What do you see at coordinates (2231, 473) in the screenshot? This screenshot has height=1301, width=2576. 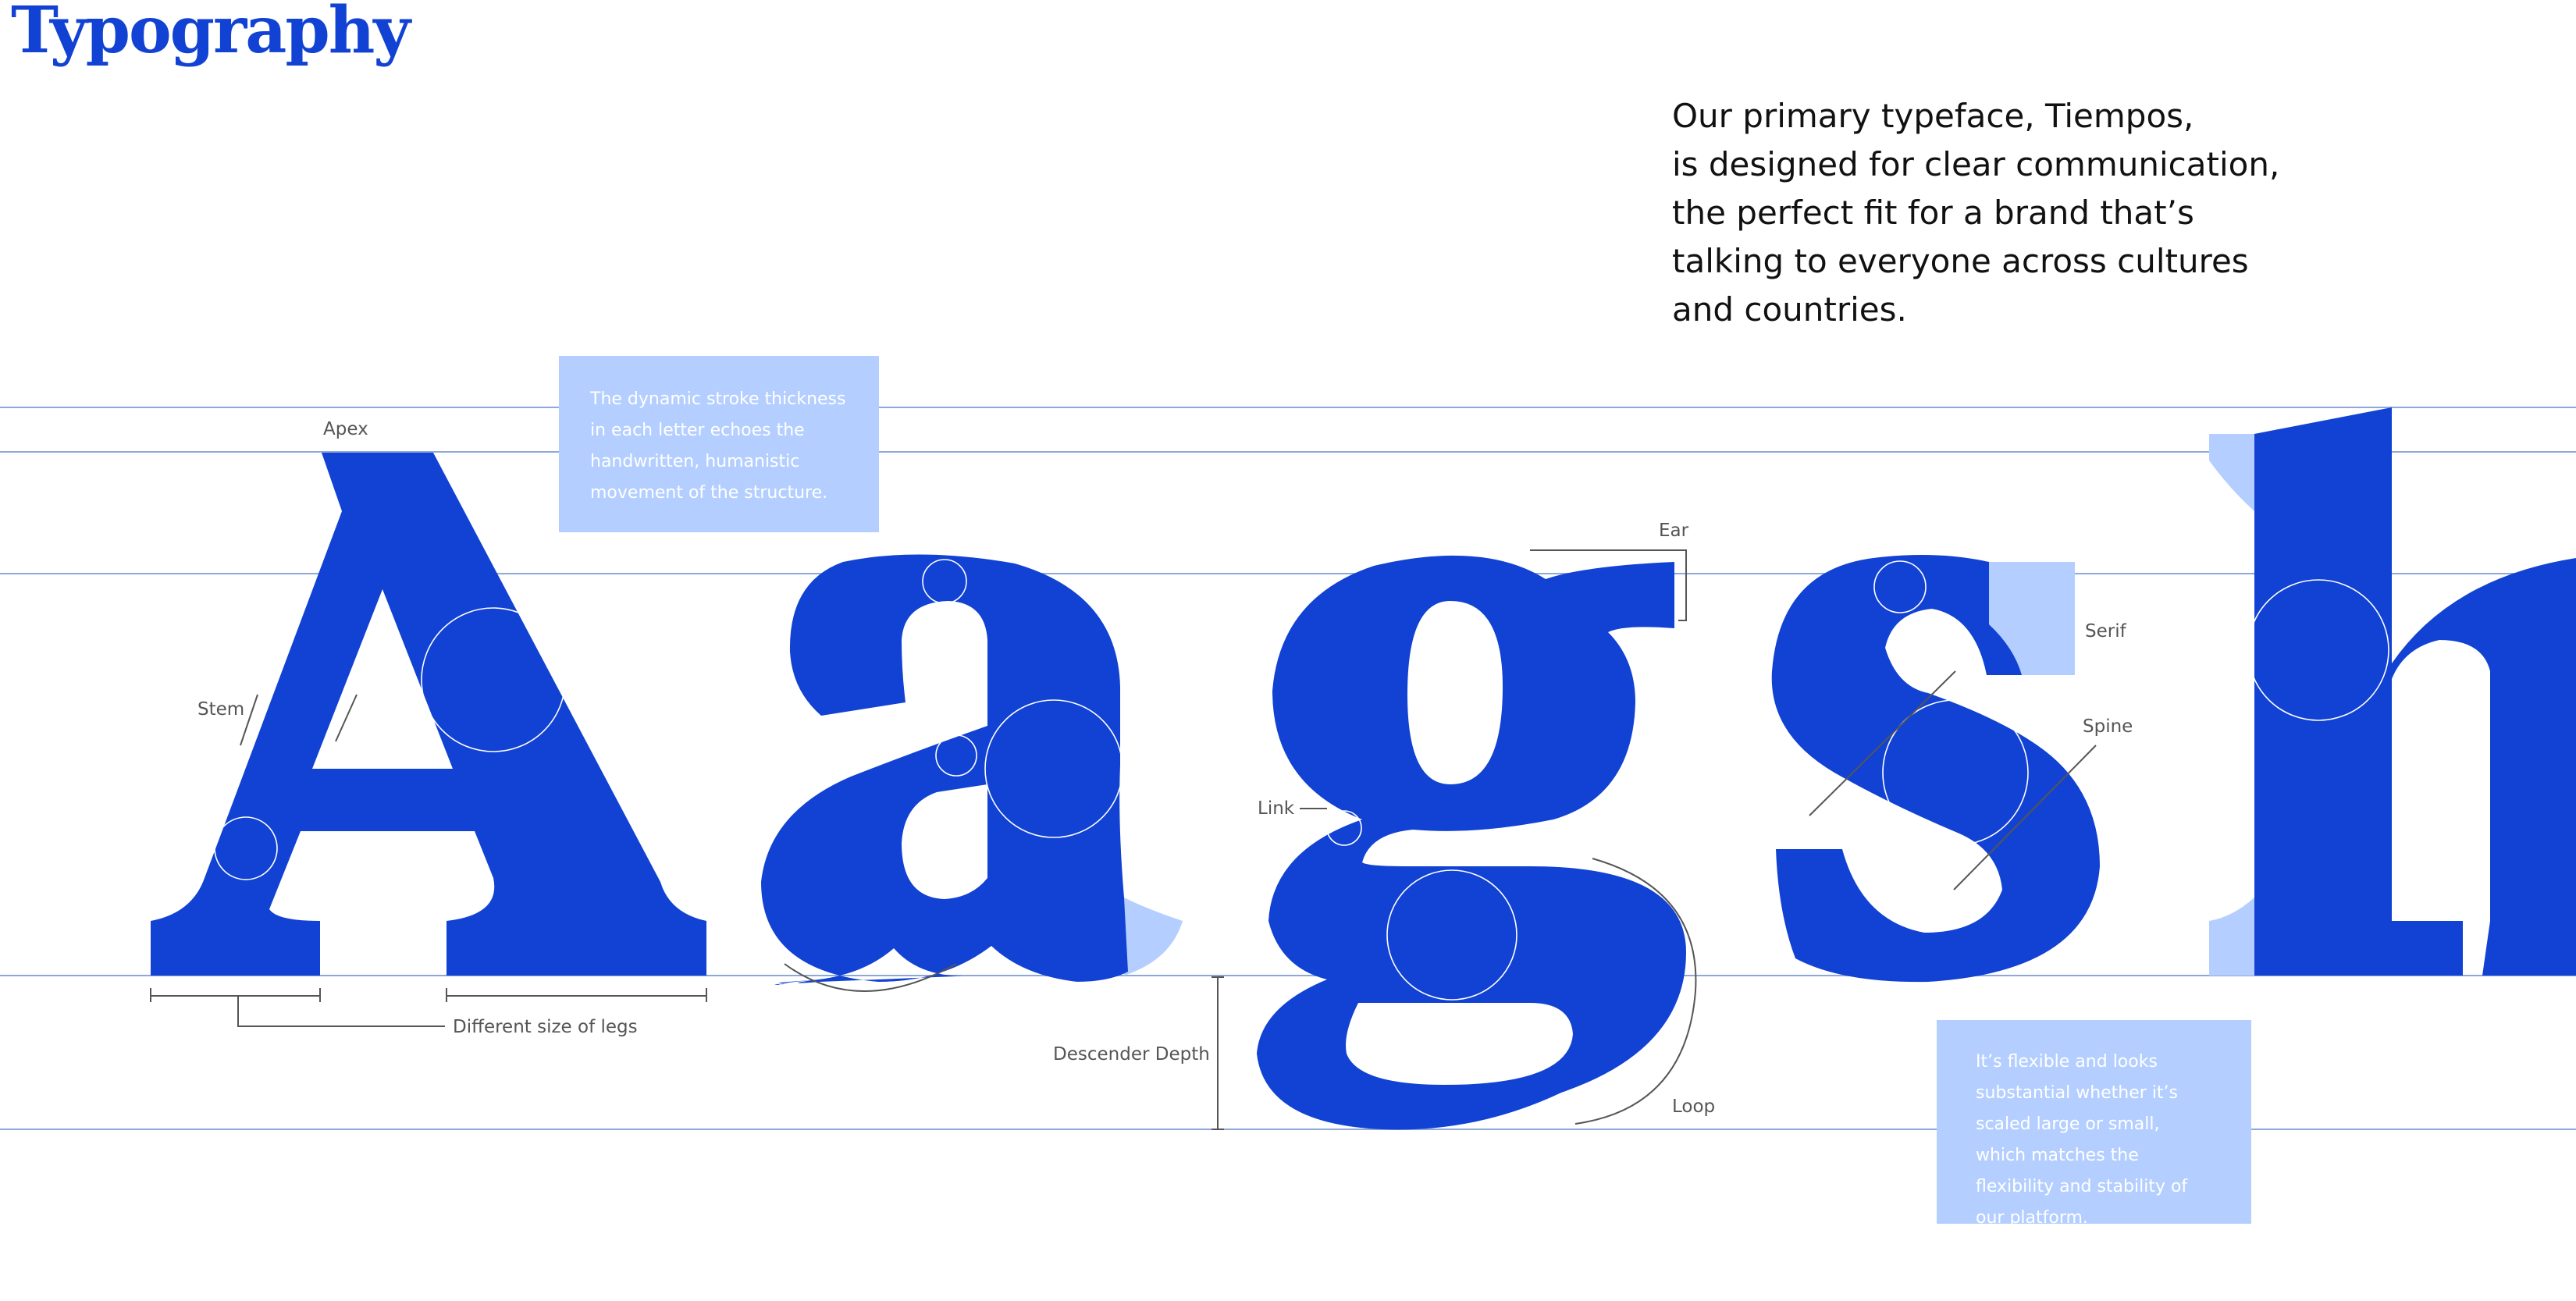 I see `serif-accent-h-top` at bounding box center [2231, 473].